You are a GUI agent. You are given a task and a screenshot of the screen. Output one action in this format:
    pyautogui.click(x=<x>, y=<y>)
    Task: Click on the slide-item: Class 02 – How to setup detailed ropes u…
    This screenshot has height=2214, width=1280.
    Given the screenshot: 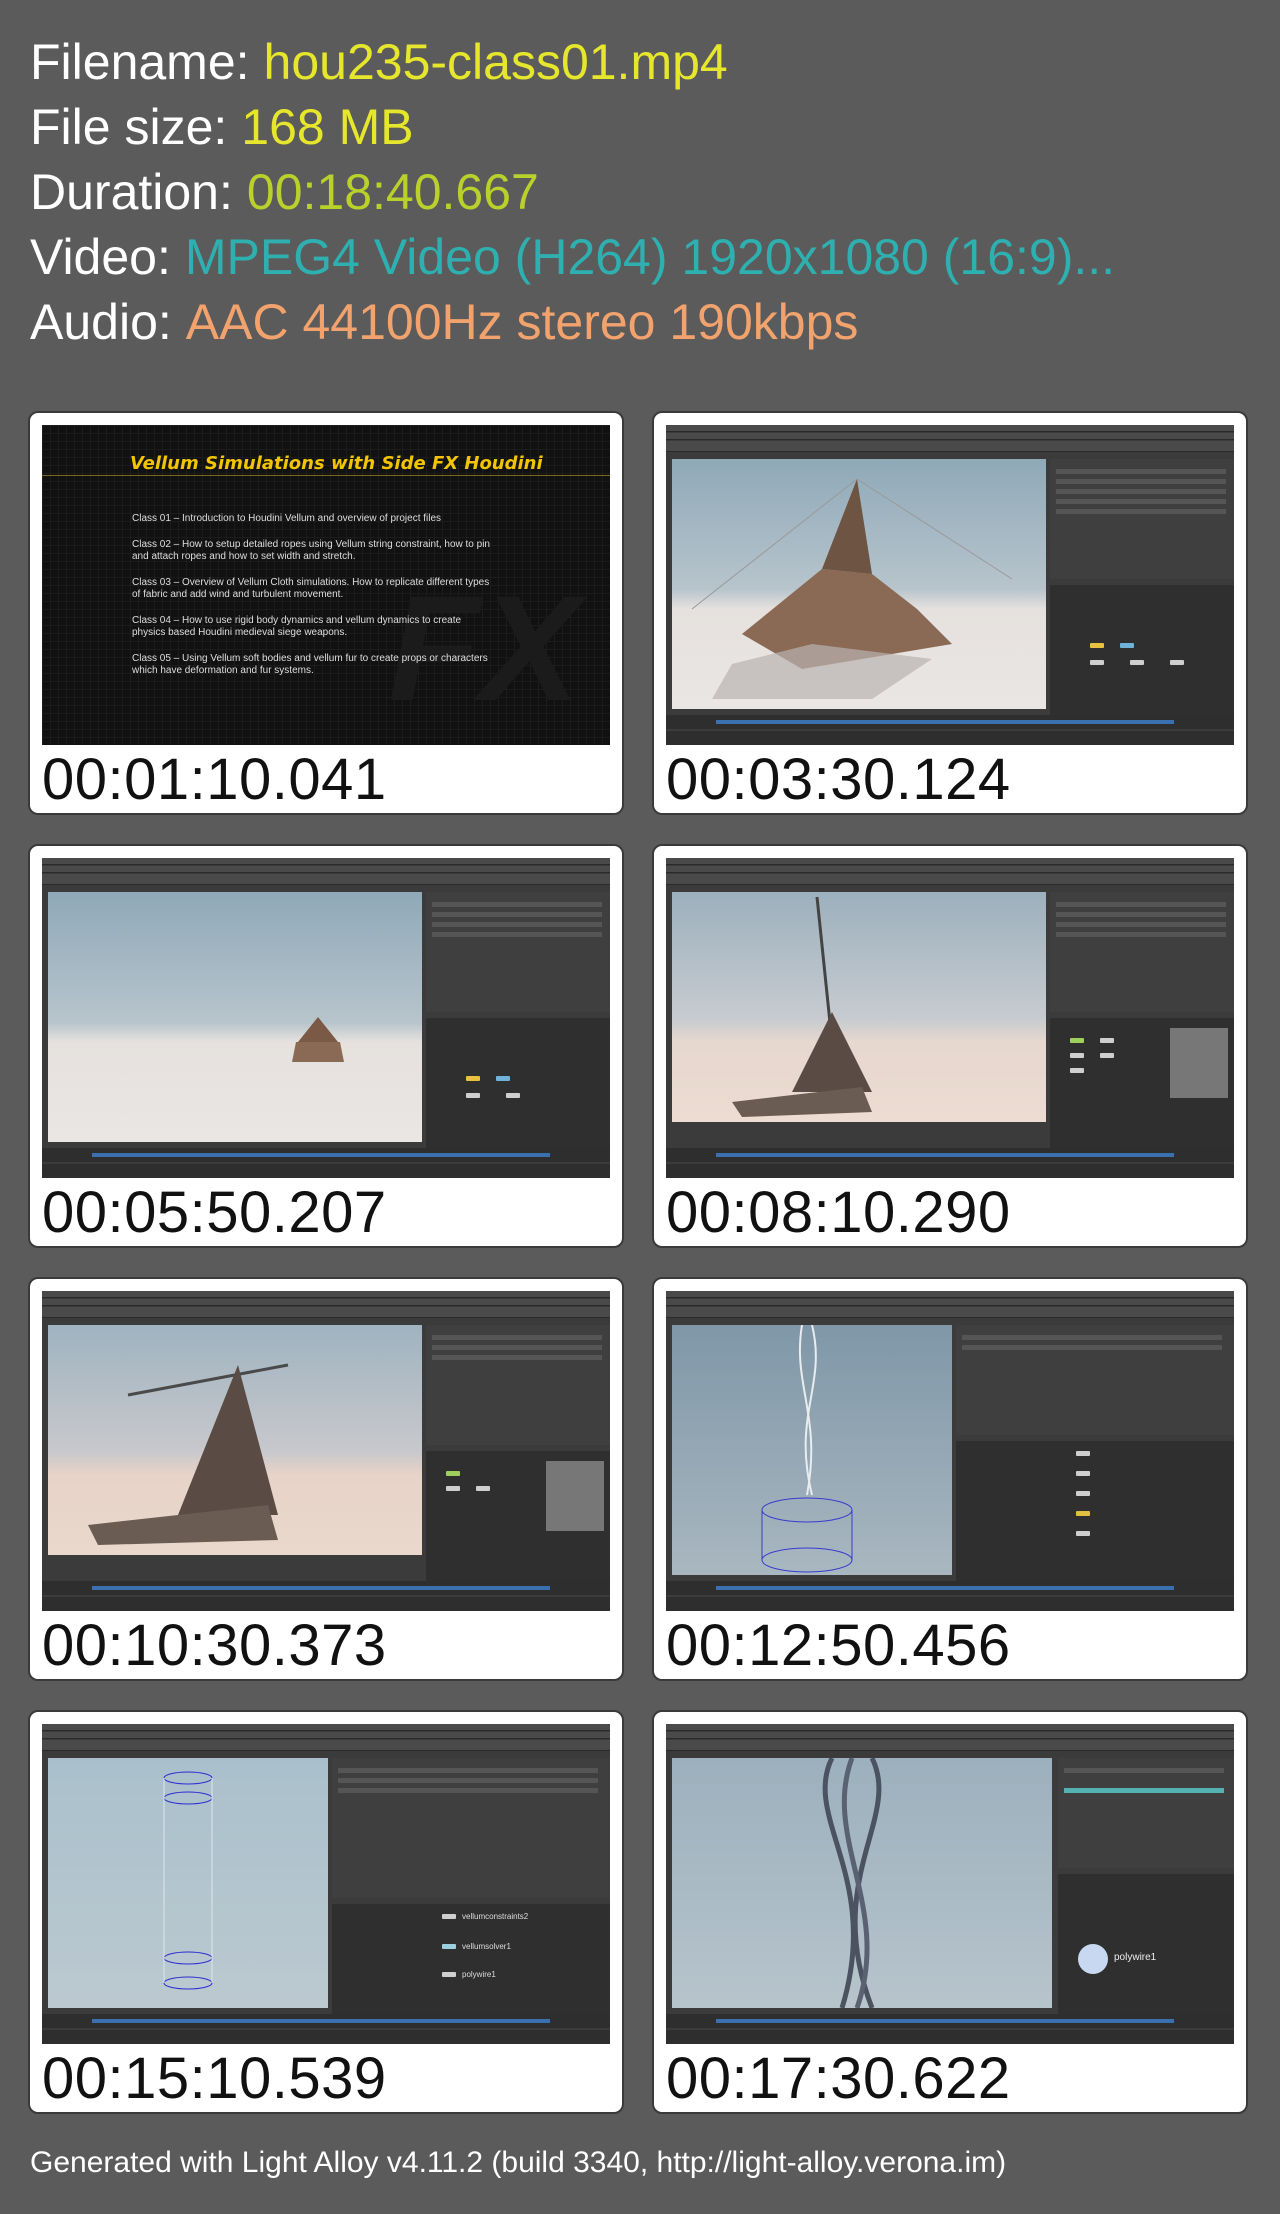 What is the action you would take?
    pyautogui.click(x=311, y=550)
    